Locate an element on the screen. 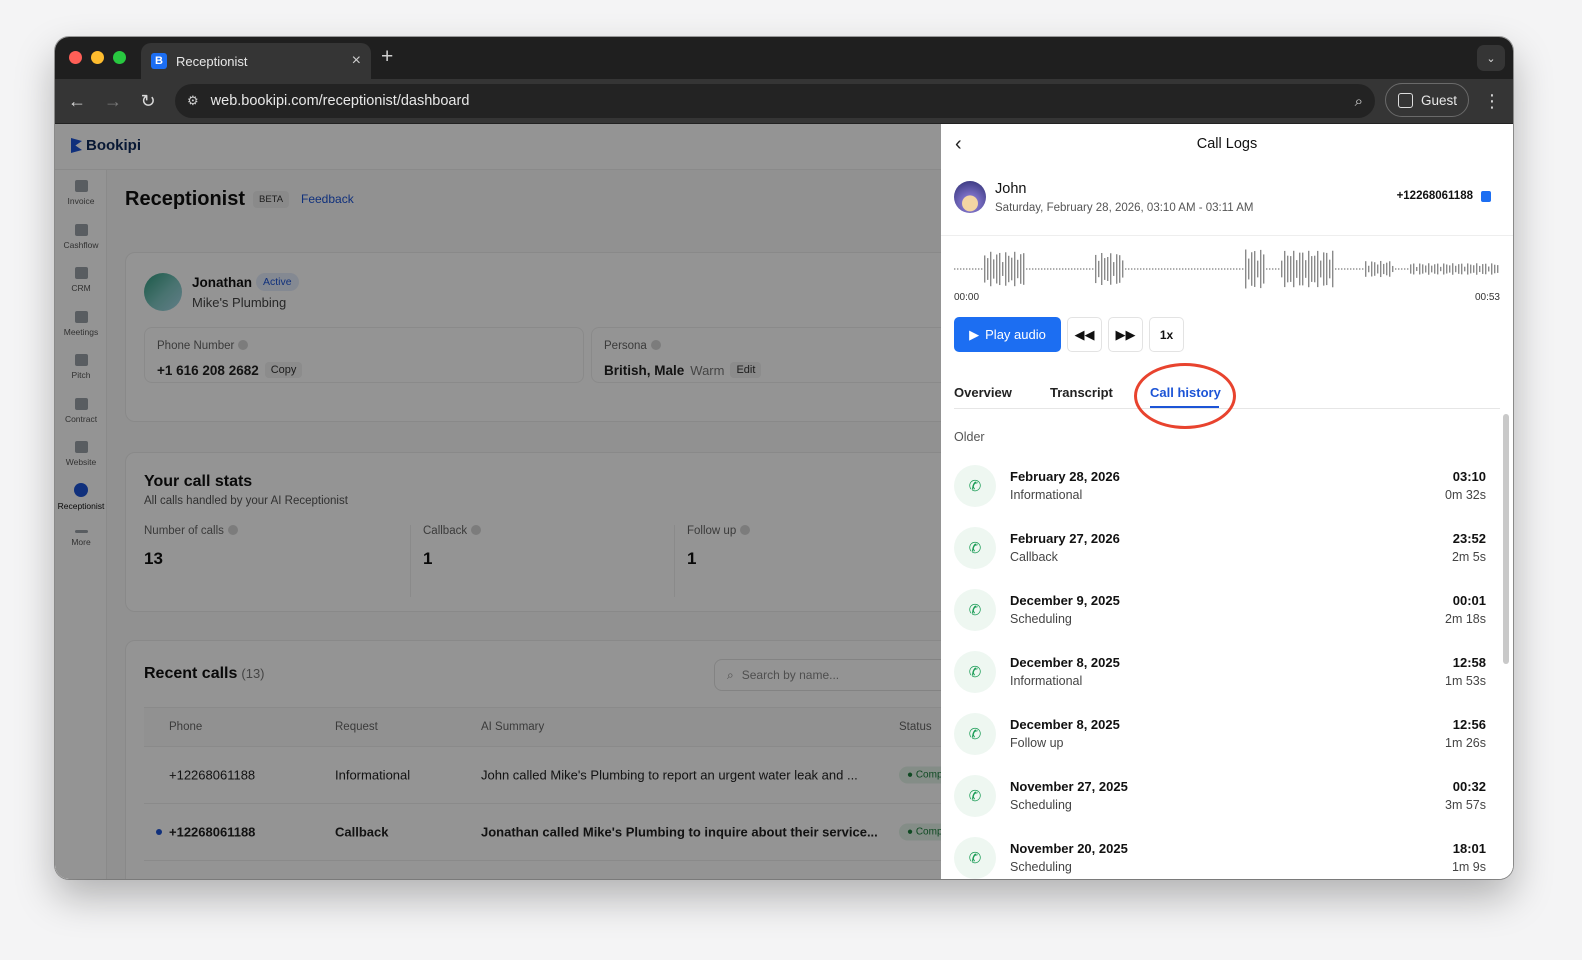  fast-forward-button: ▶▶ is located at coordinates (1125, 334).